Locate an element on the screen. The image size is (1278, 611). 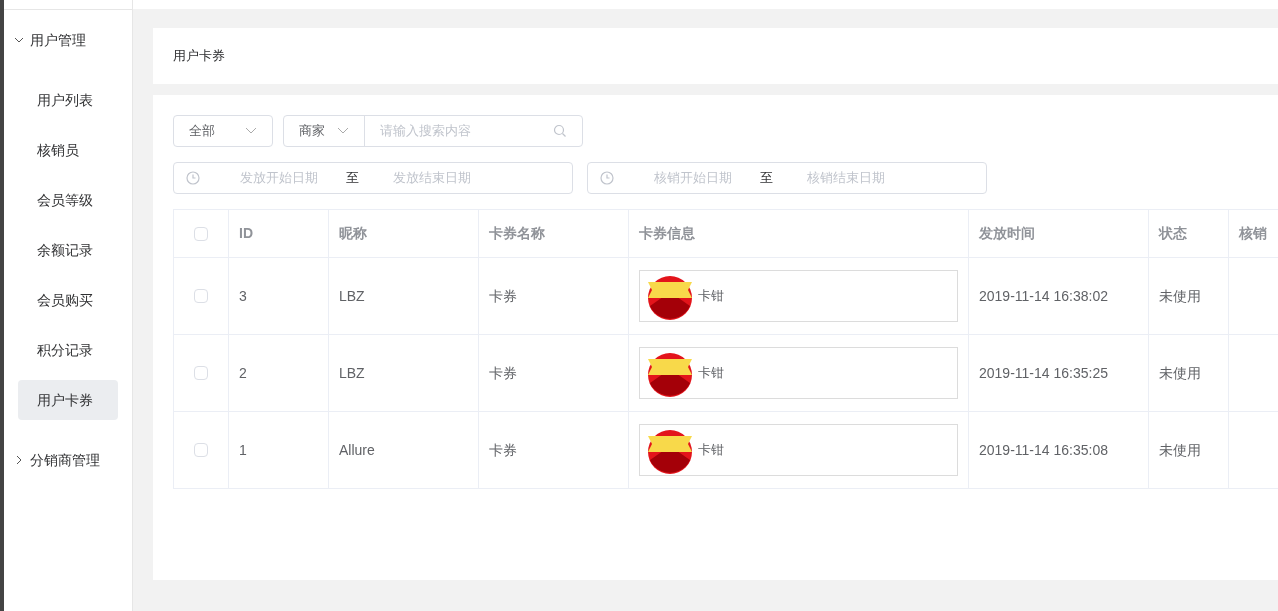
end-date-placeholder: 核销结束日期 is located at coordinates (846, 178).